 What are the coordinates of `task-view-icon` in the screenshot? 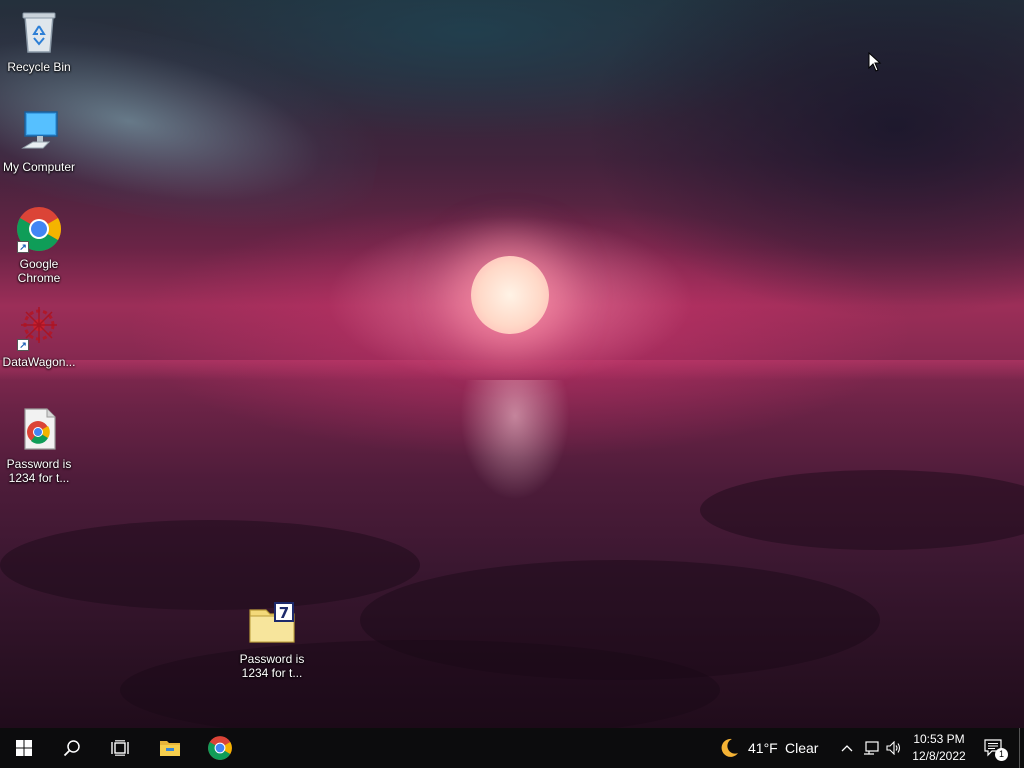 It's located at (120, 748).